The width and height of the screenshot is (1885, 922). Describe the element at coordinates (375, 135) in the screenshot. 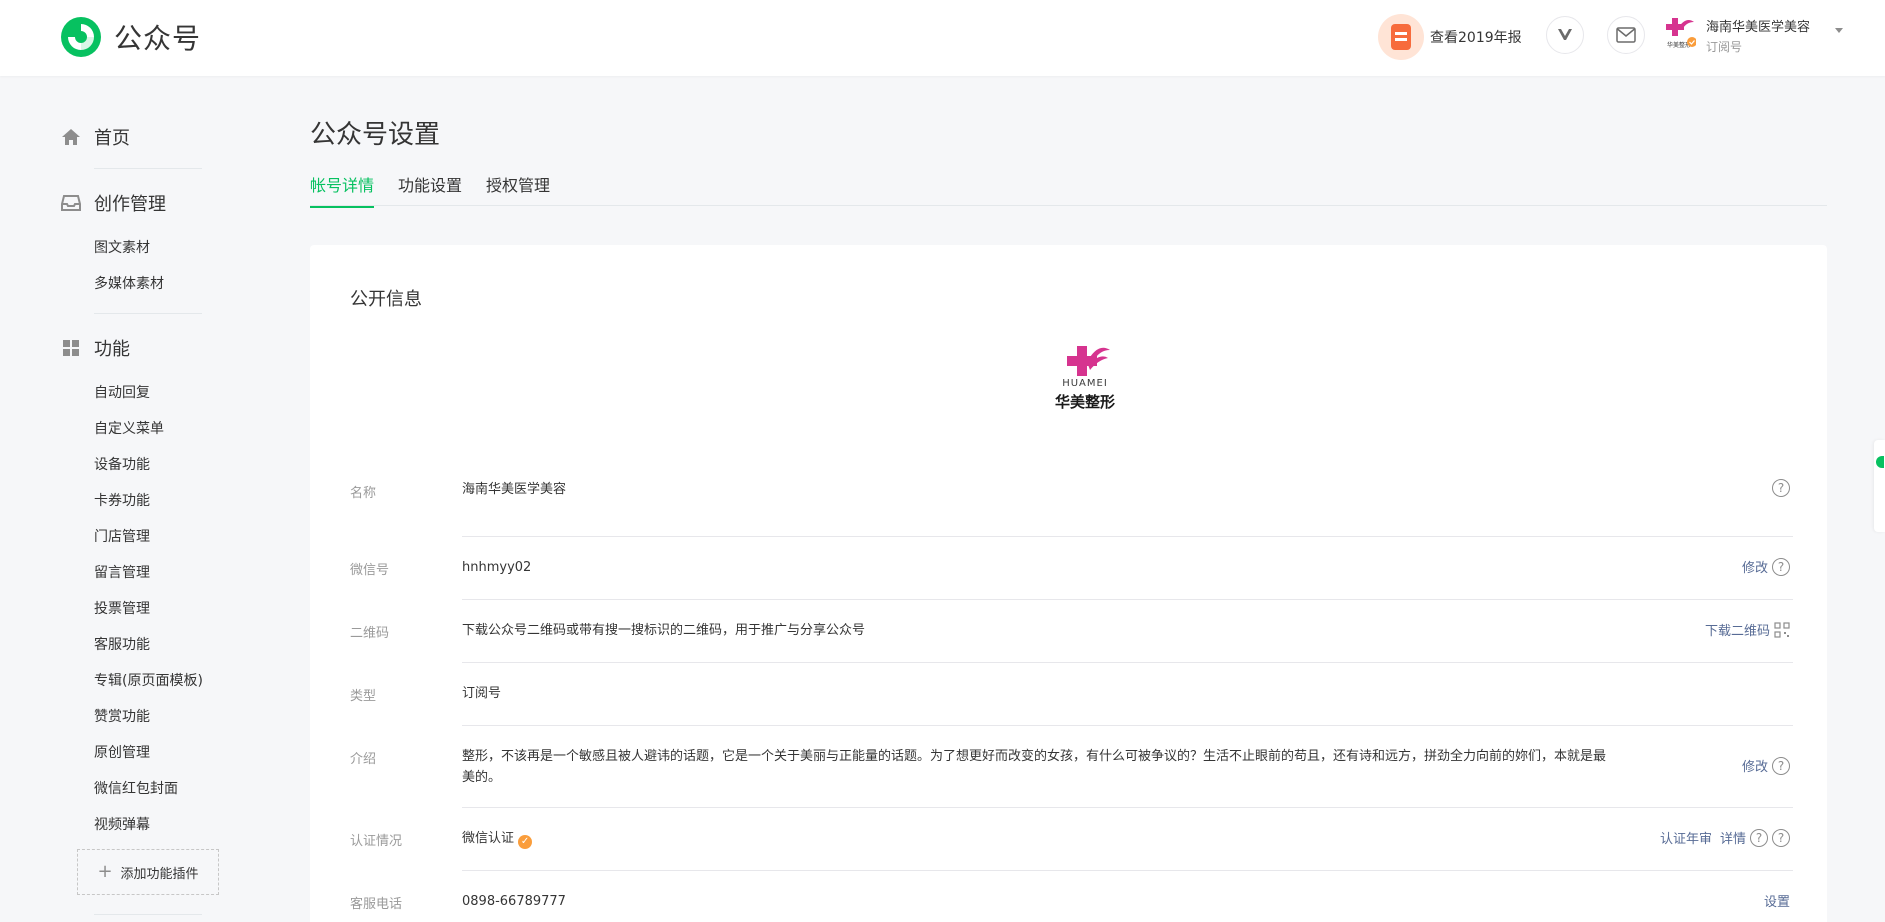

I see `page-title: 公众号设置` at that location.